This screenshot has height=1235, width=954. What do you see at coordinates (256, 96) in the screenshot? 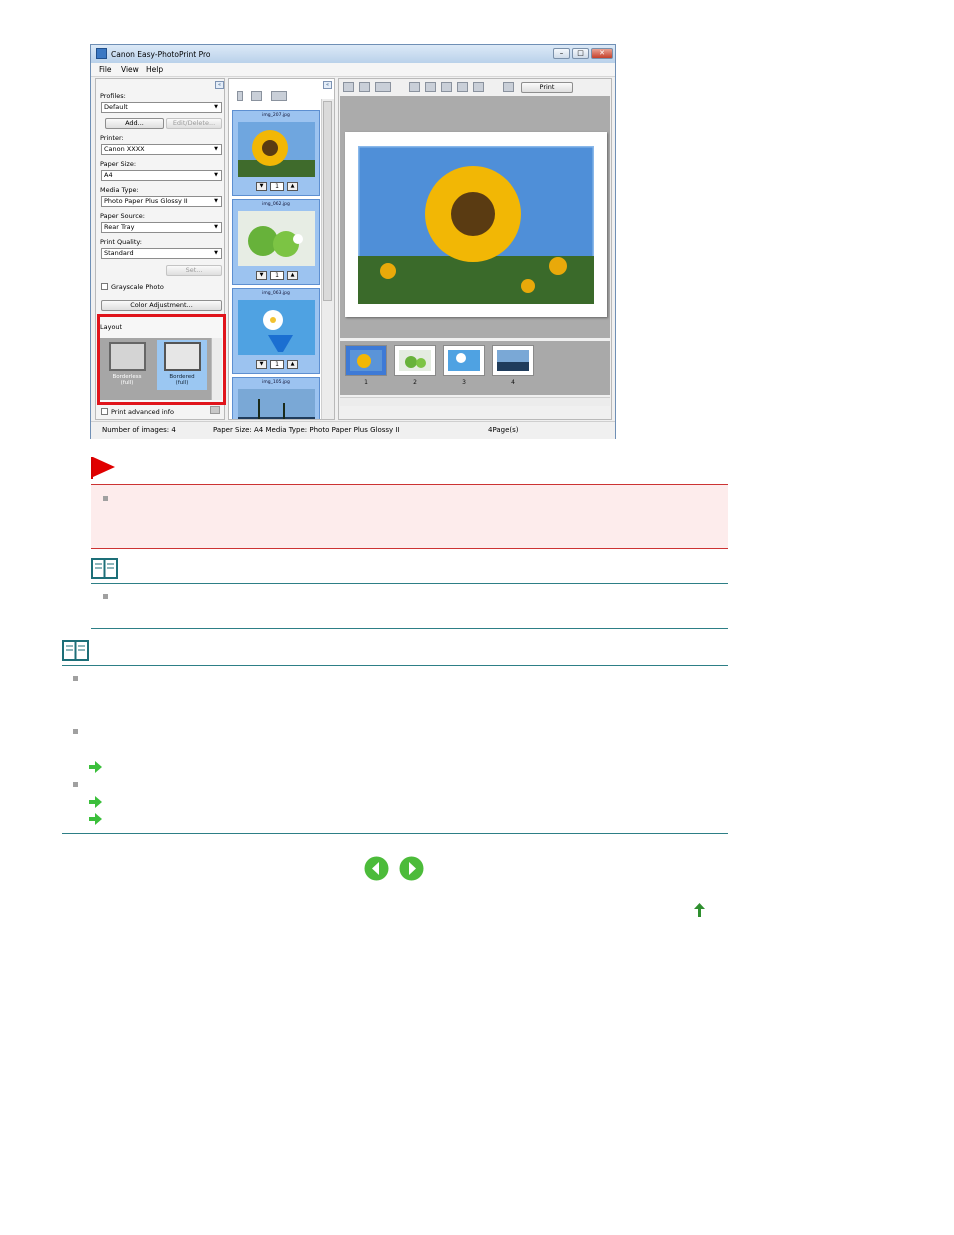
I see `remove-icon` at bounding box center [256, 96].